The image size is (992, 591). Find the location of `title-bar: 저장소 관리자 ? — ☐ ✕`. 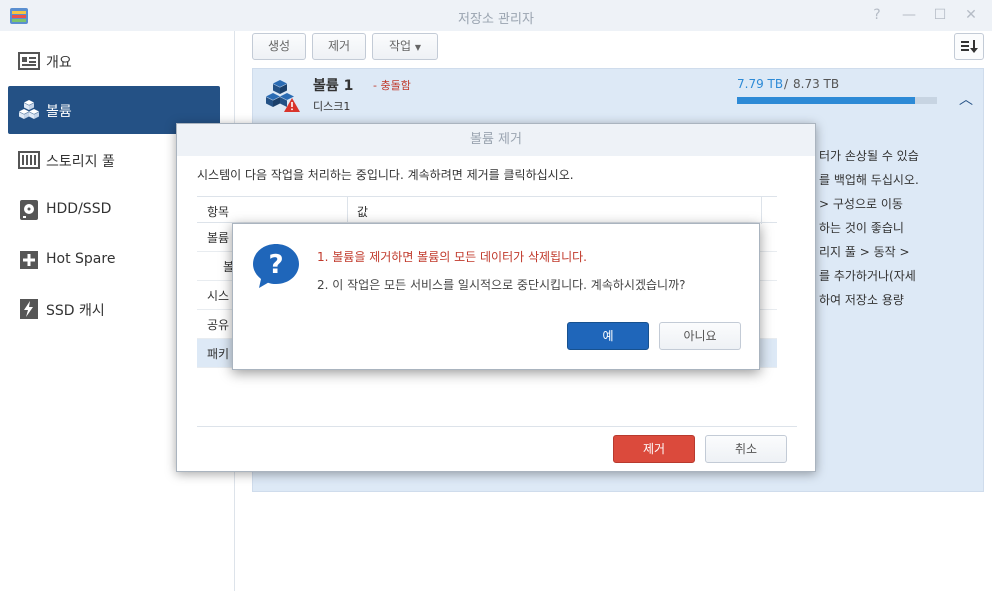

title-bar: 저장소 관리자 ? — ☐ ✕ is located at coordinates (496, 15).